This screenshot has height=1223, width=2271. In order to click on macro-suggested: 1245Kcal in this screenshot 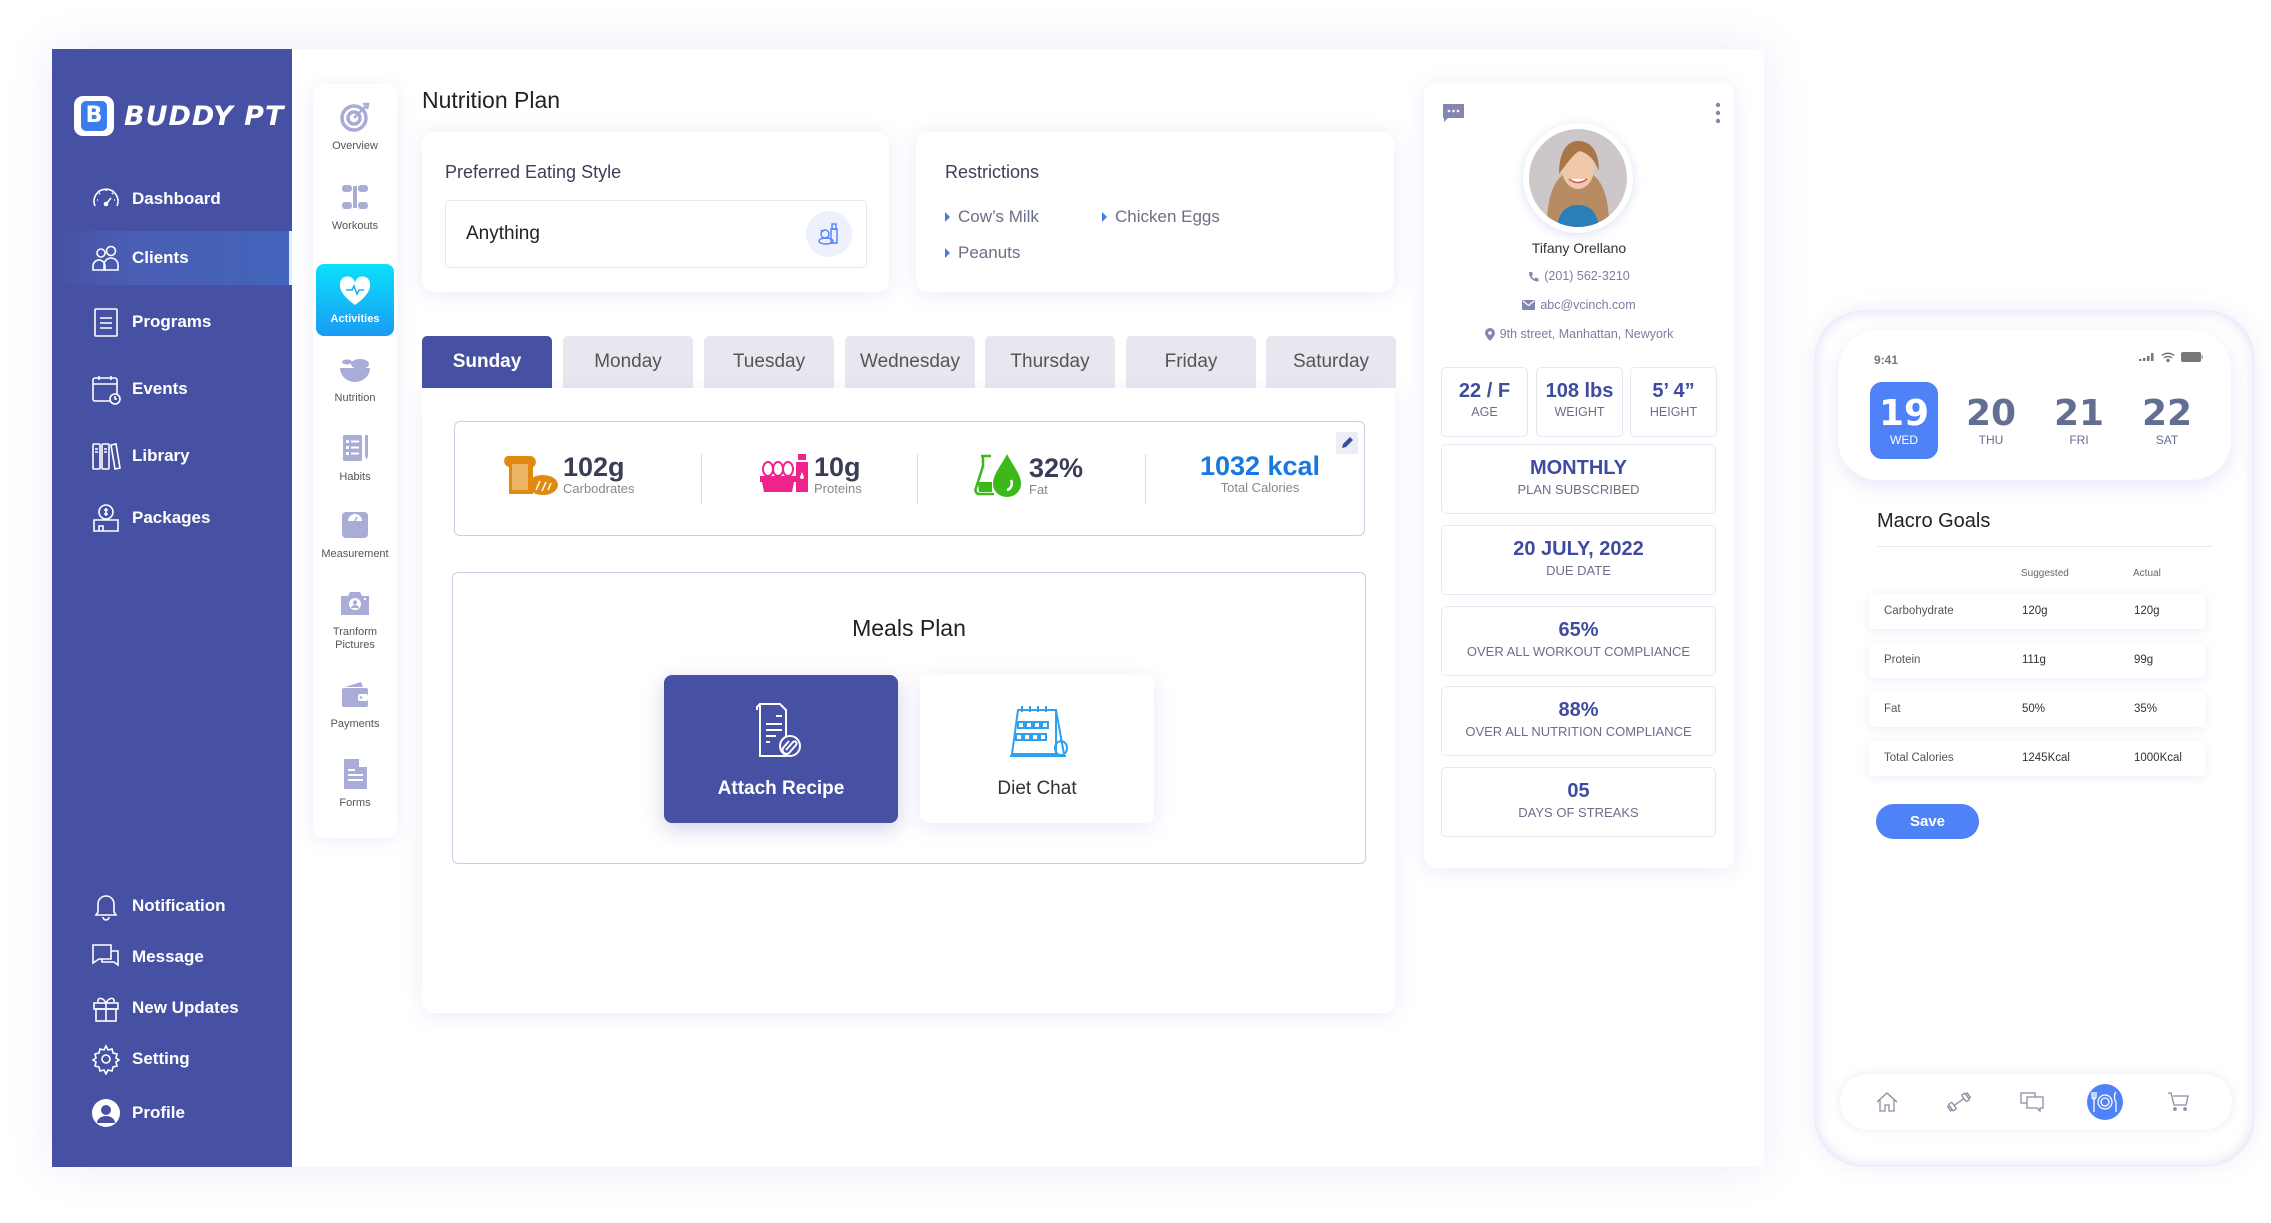, I will do `click(2046, 758)`.